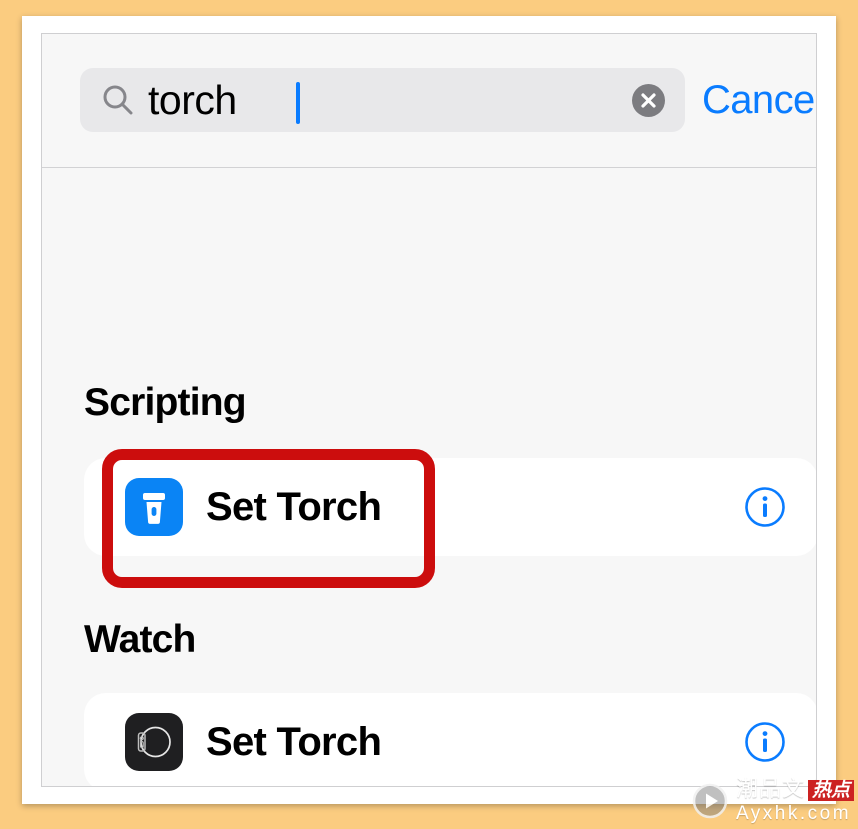 This screenshot has width=858, height=829. I want to click on clear-search-button, so click(648, 100).